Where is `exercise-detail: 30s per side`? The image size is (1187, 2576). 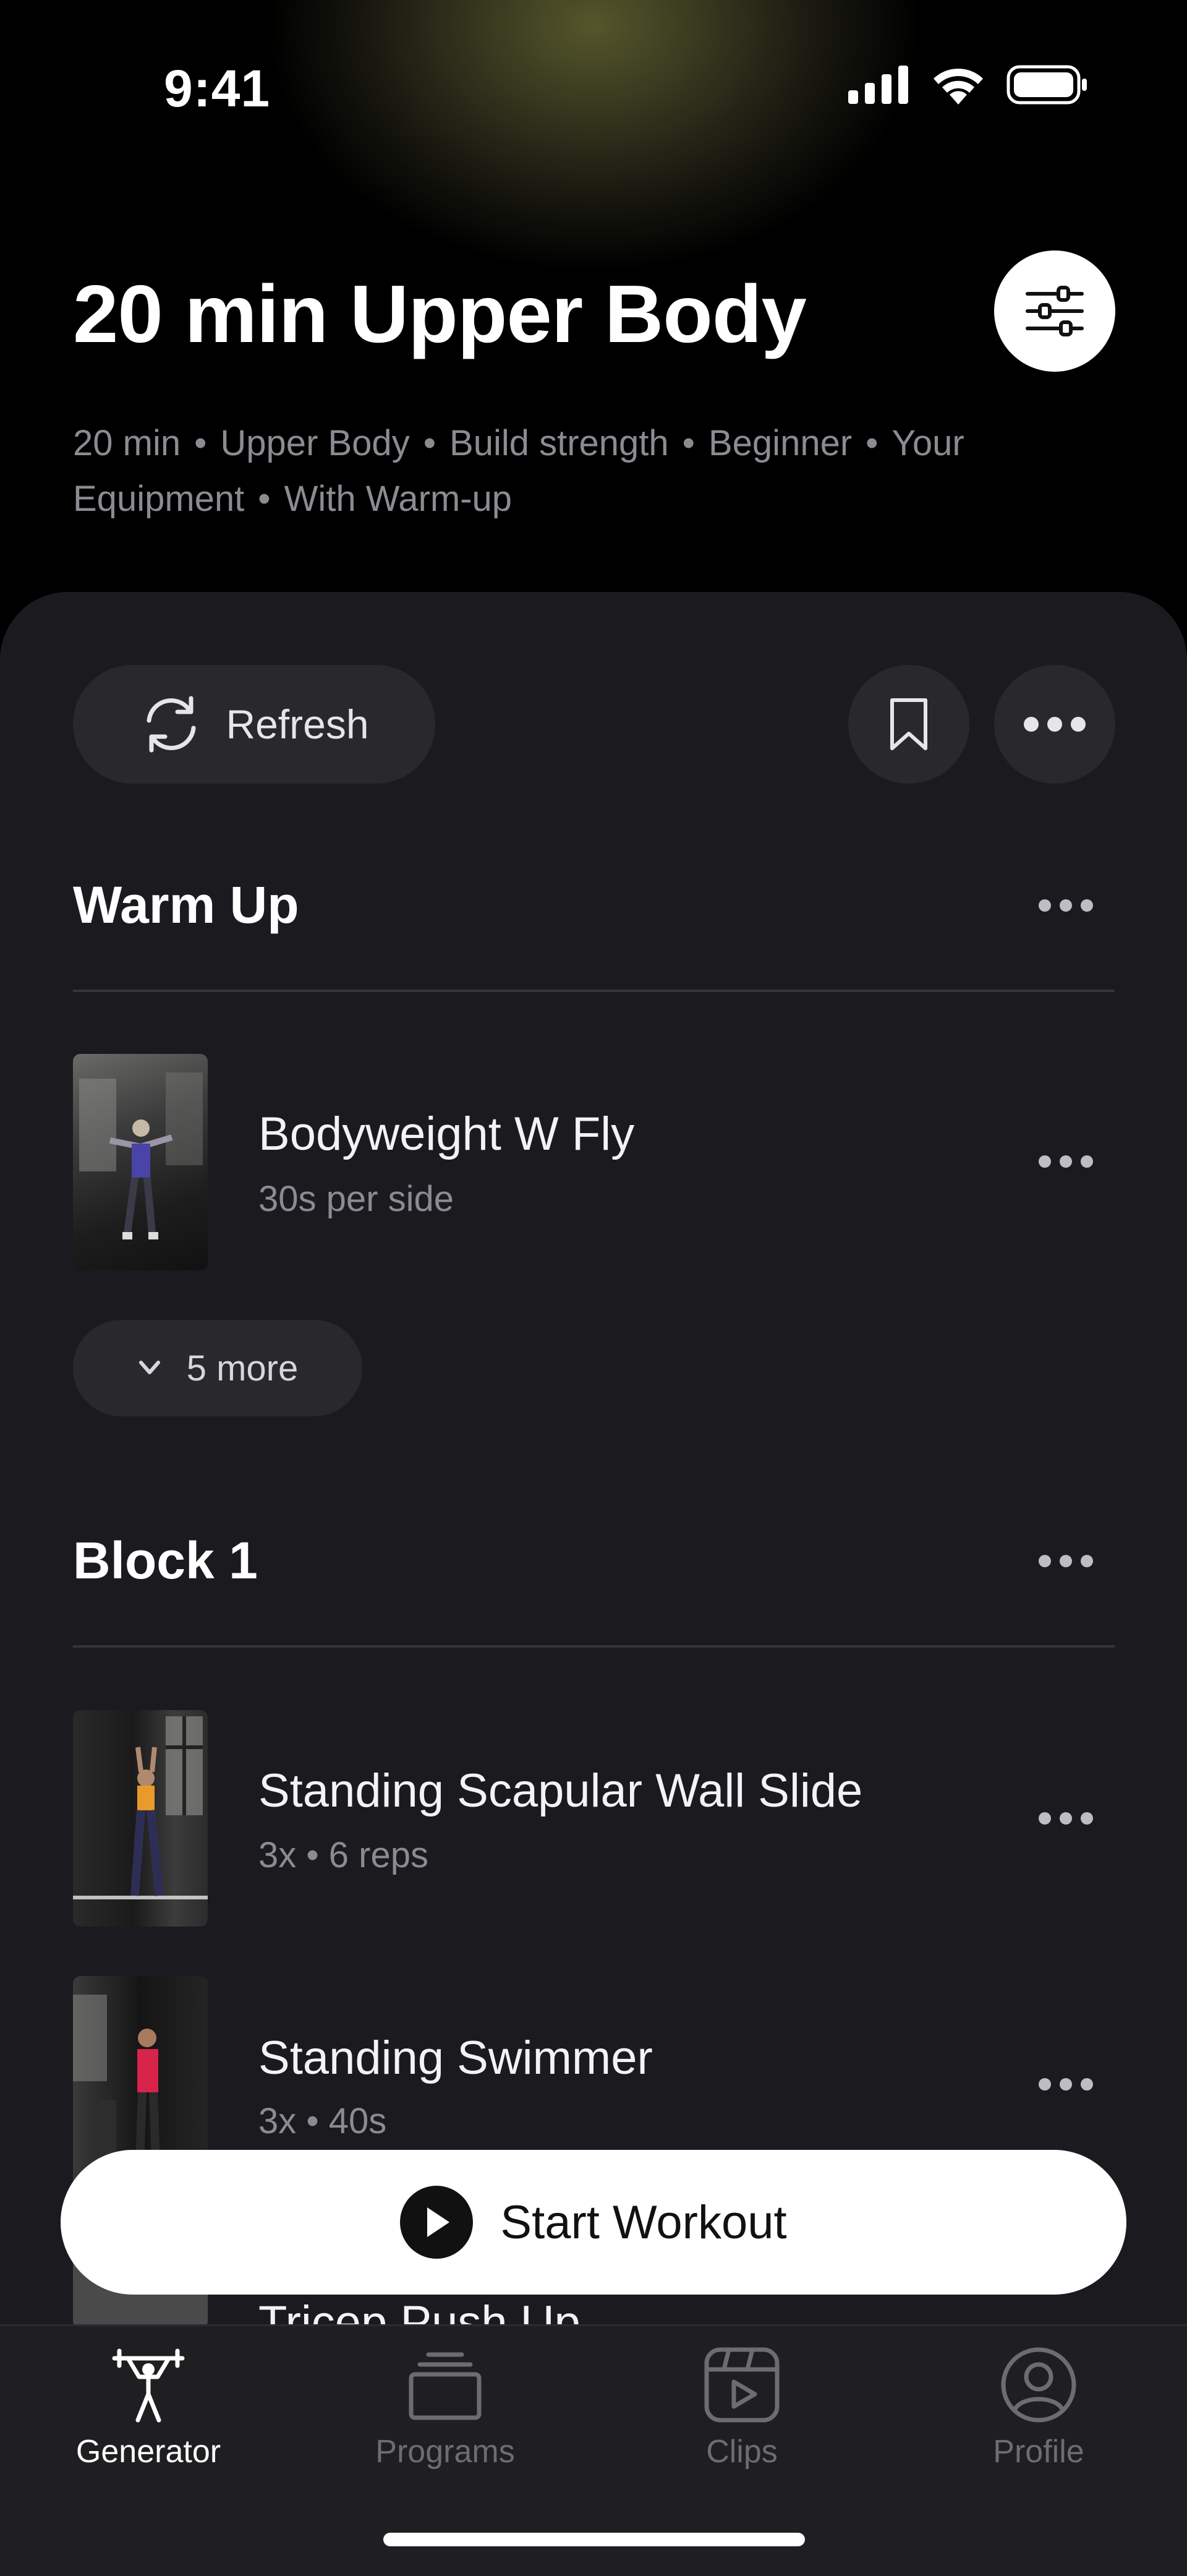 exercise-detail: 30s per side is located at coordinates (356, 1199).